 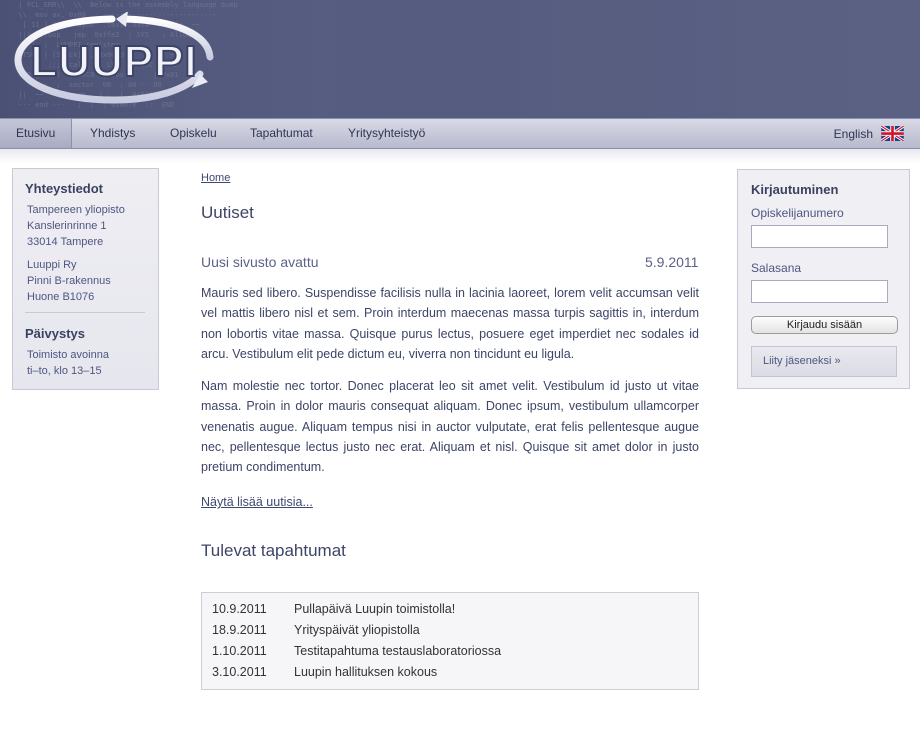 What do you see at coordinates (797, 213) in the screenshot?
I see `student-number-label: Opiskelijanumero` at bounding box center [797, 213].